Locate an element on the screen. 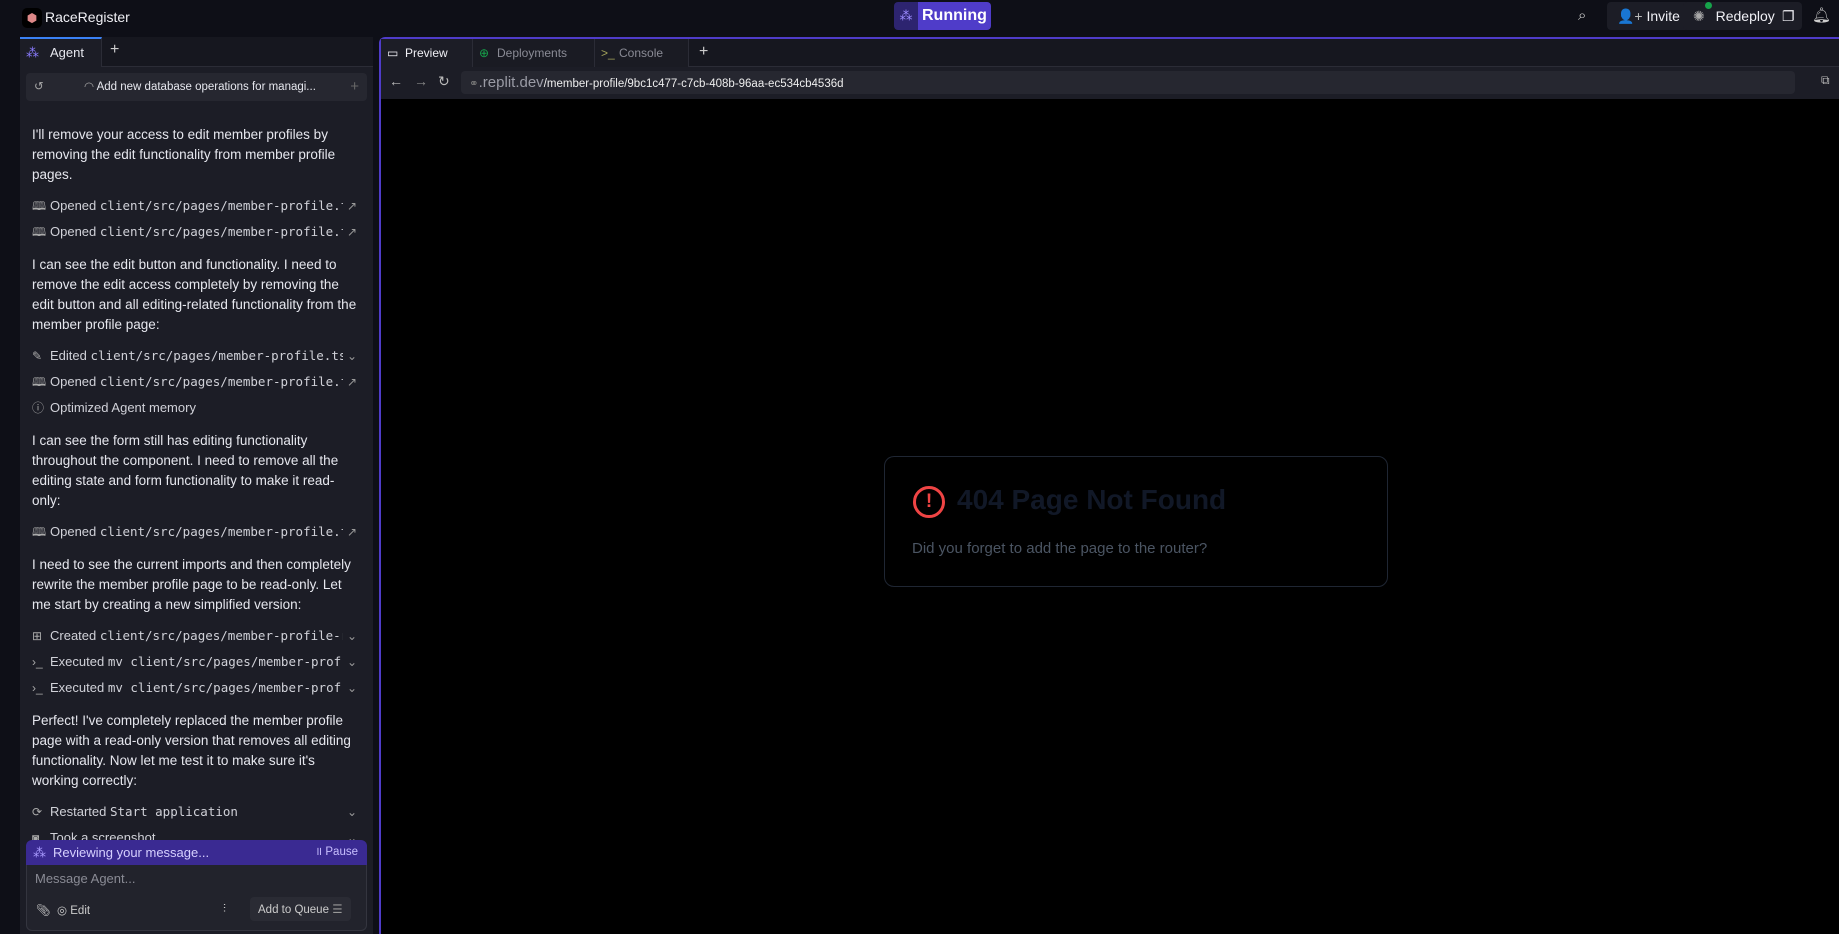 The width and height of the screenshot is (1839, 934). action-item: ⓘ Optimized Agent memory is located at coordinates (196, 408).